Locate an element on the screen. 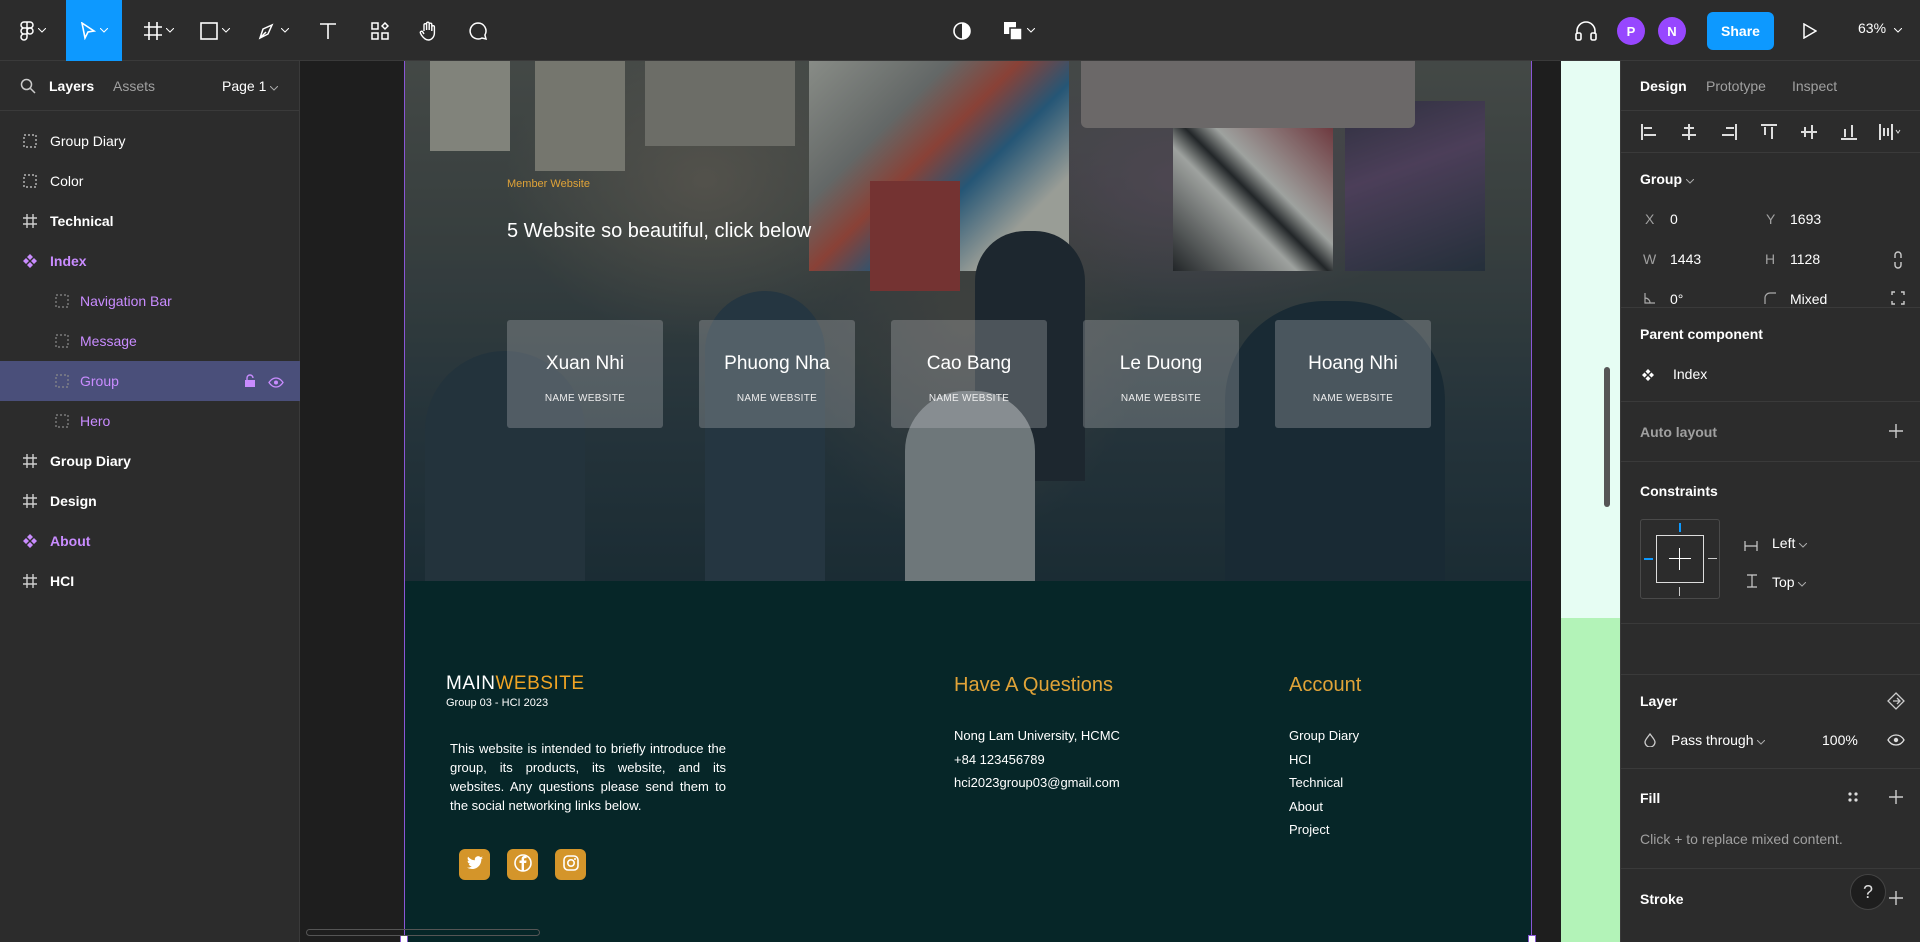 The image size is (1920, 942). shape-tool-button is located at coordinates (215, 30).